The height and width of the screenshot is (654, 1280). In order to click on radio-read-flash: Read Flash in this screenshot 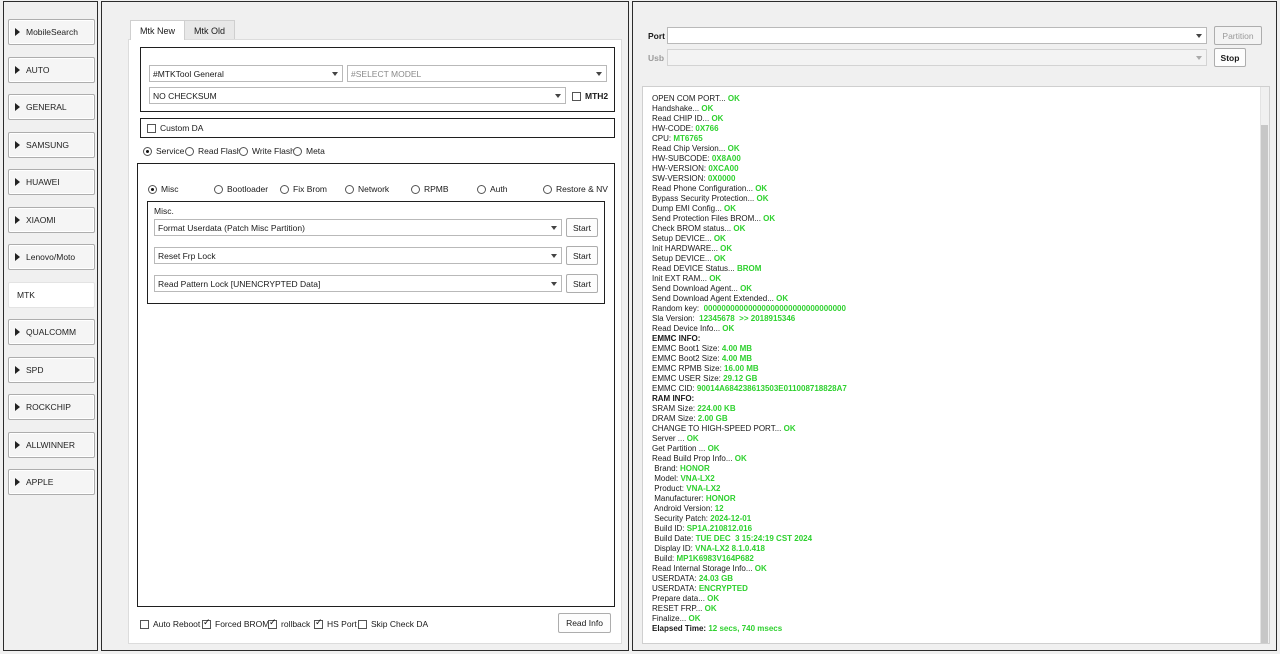, I will do `click(213, 151)`.